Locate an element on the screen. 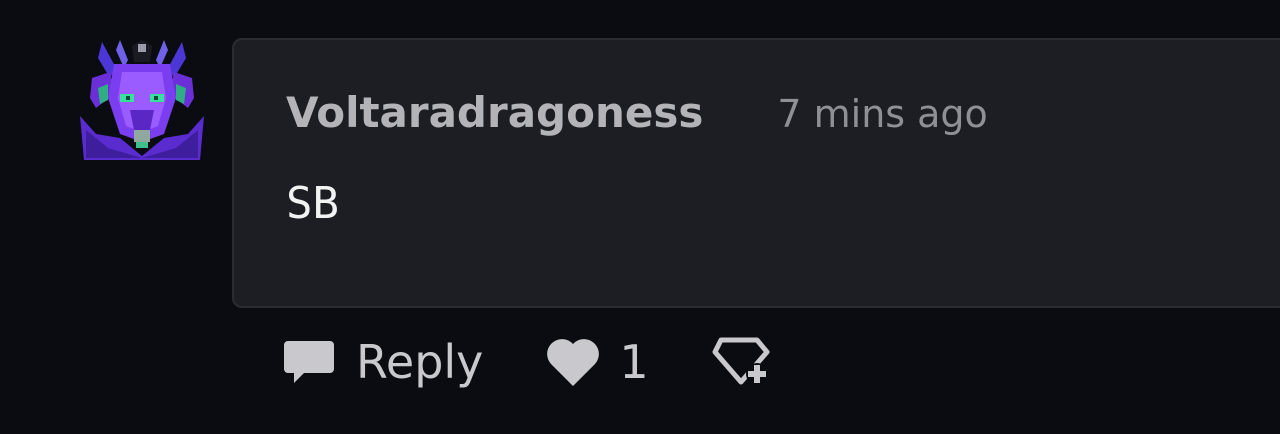  collect-button is located at coordinates (742, 362).